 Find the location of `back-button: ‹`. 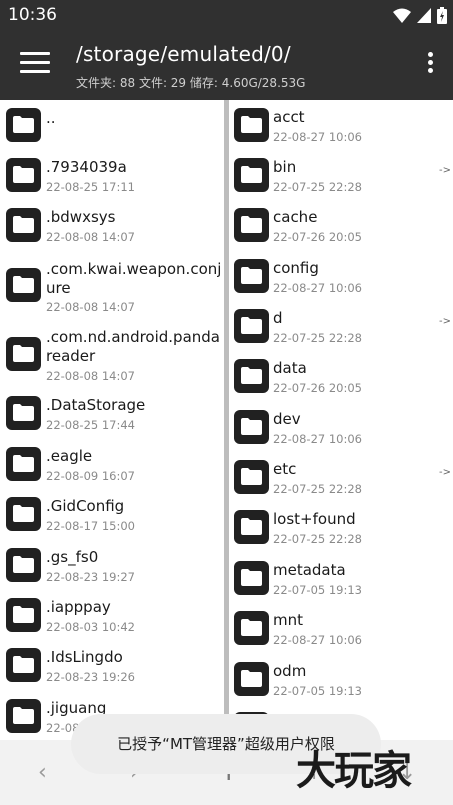

back-button: ‹ is located at coordinates (42, 772).